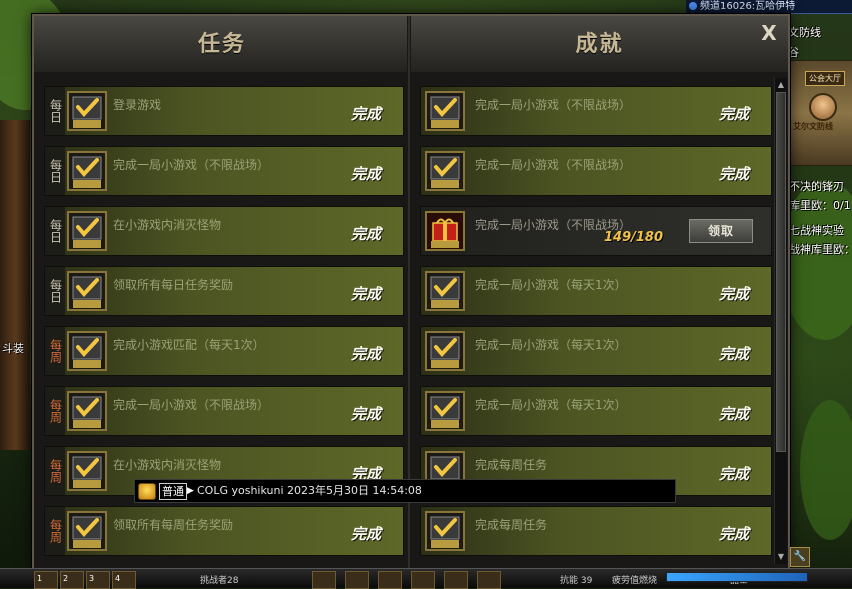  Describe the element at coordinates (118, 578) in the screenshot. I see `skill-slot-number: 4` at that location.